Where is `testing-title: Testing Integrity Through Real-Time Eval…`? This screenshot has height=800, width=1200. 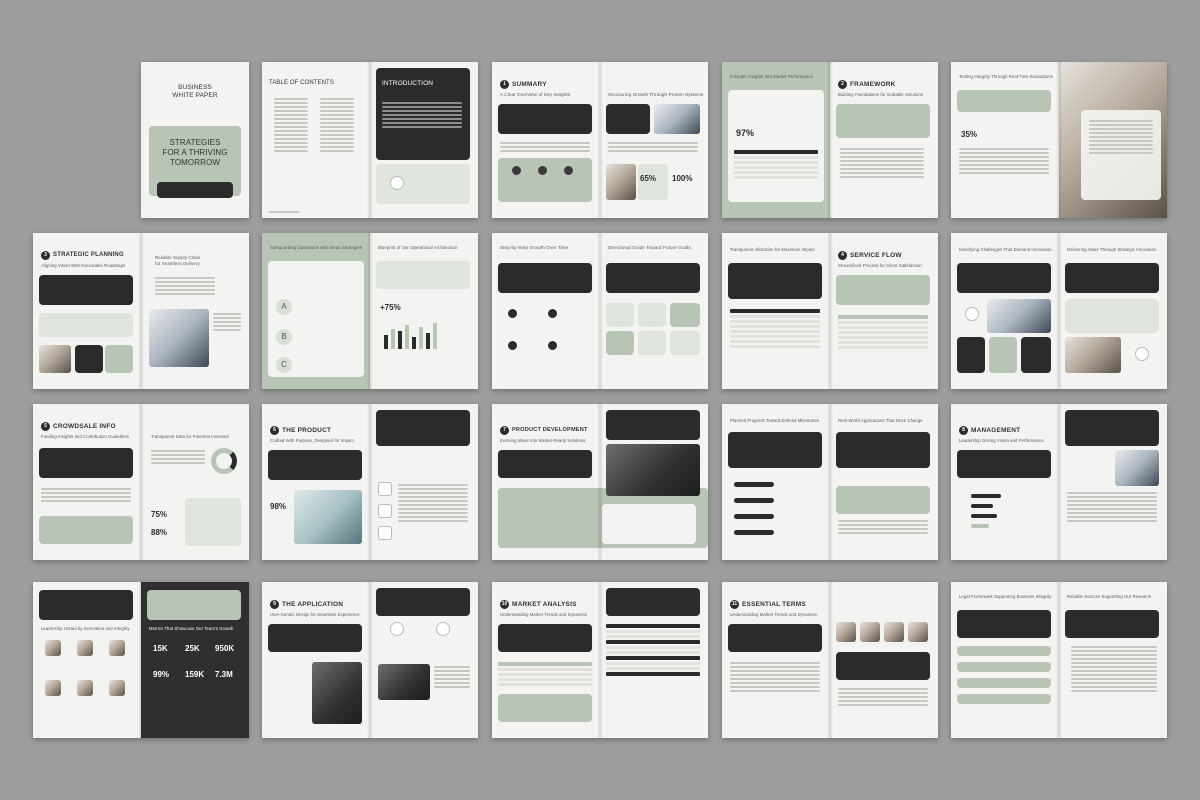 testing-title: Testing Integrity Through Real-Time Eval… is located at coordinates (1006, 76).